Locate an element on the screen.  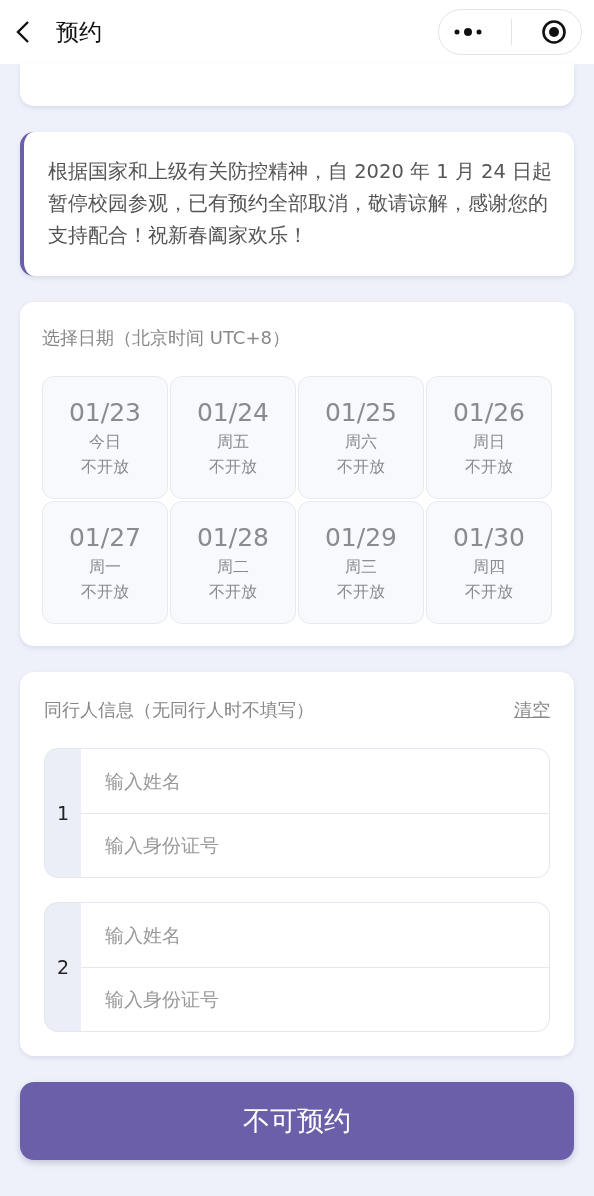
weekday-label: 周四 is located at coordinates (489, 566).